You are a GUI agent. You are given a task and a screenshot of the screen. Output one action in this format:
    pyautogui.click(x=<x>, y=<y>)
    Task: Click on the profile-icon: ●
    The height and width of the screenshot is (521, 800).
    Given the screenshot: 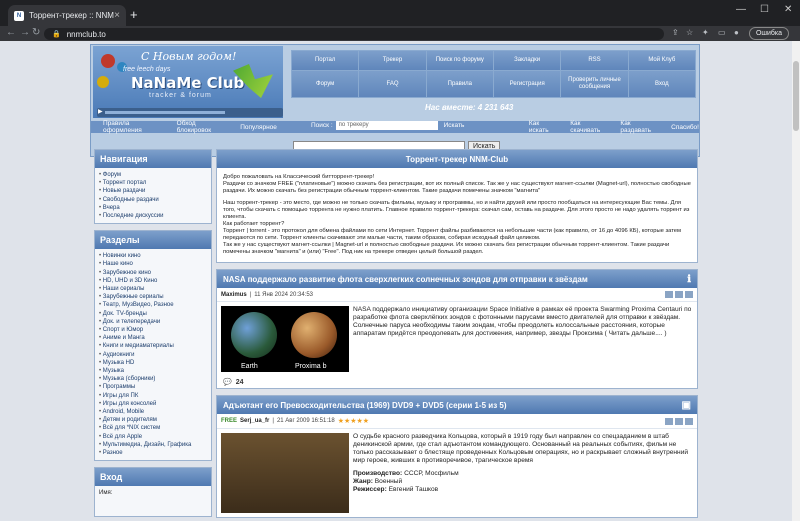 What is the action you would take?
    pyautogui.click(x=736, y=32)
    